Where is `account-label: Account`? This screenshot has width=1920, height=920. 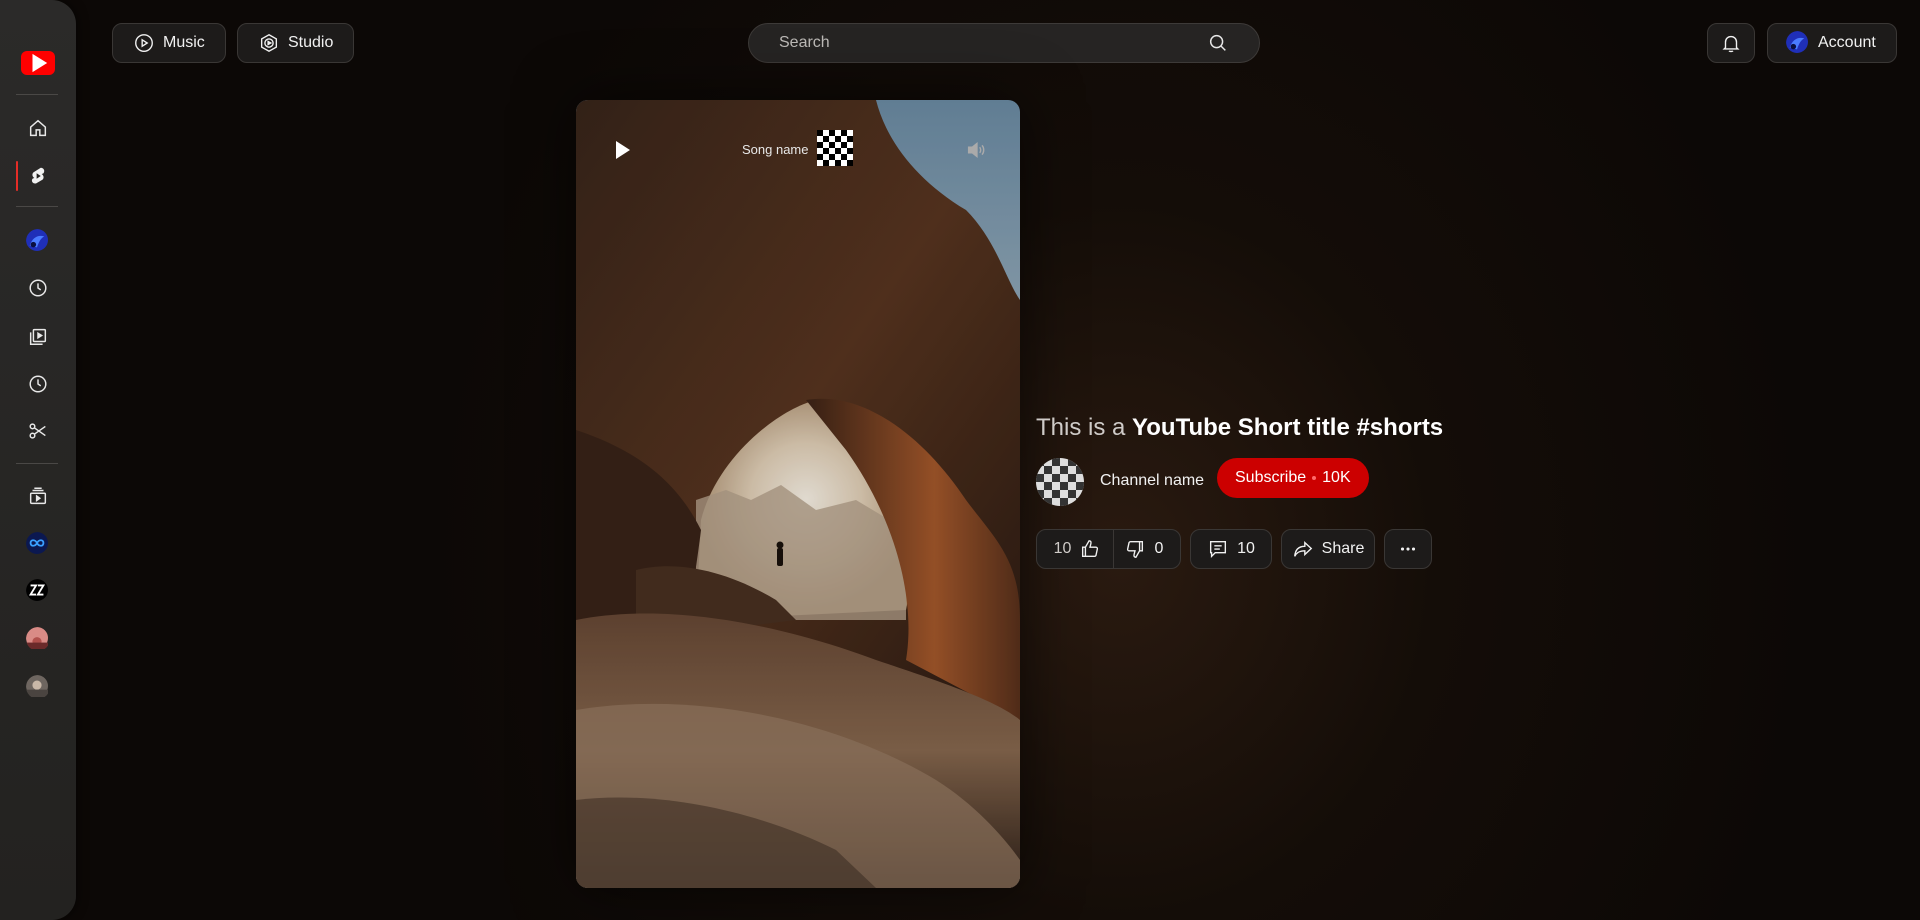
account-label: Account is located at coordinates (1847, 42).